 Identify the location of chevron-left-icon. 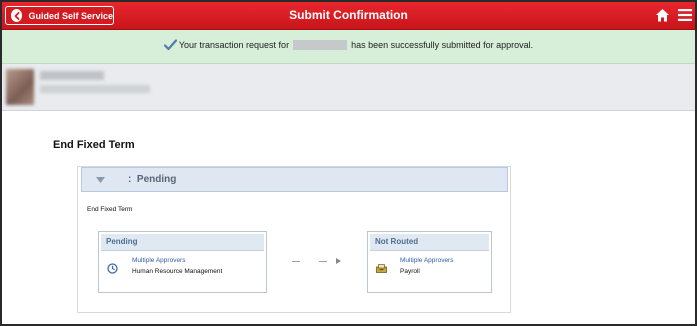
(17, 15).